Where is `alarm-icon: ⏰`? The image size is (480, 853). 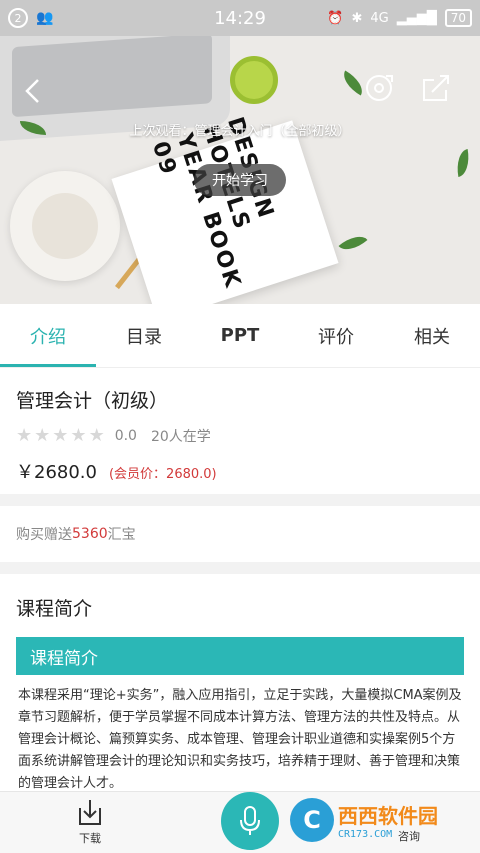
alarm-icon: ⏰ is located at coordinates (335, 18).